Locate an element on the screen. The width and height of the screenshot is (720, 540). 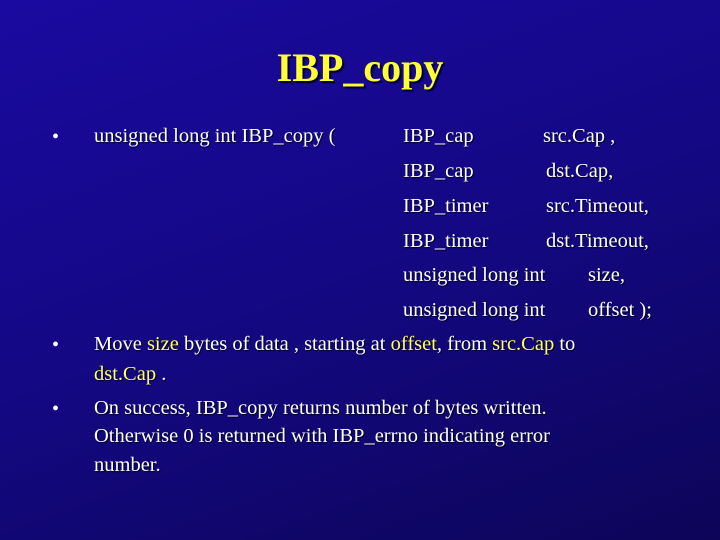
text: , from is located at coordinates (464, 344).